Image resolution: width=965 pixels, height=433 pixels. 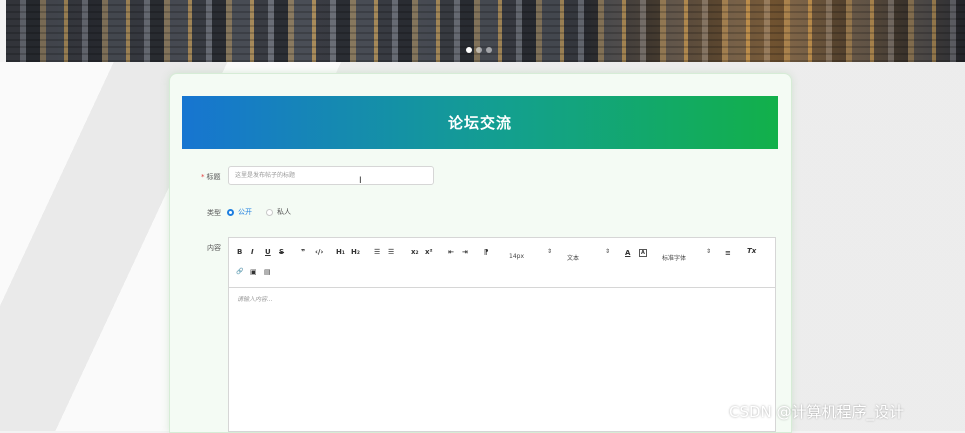 I want to click on type-radio-group: 公开 私人, so click(x=259, y=212).